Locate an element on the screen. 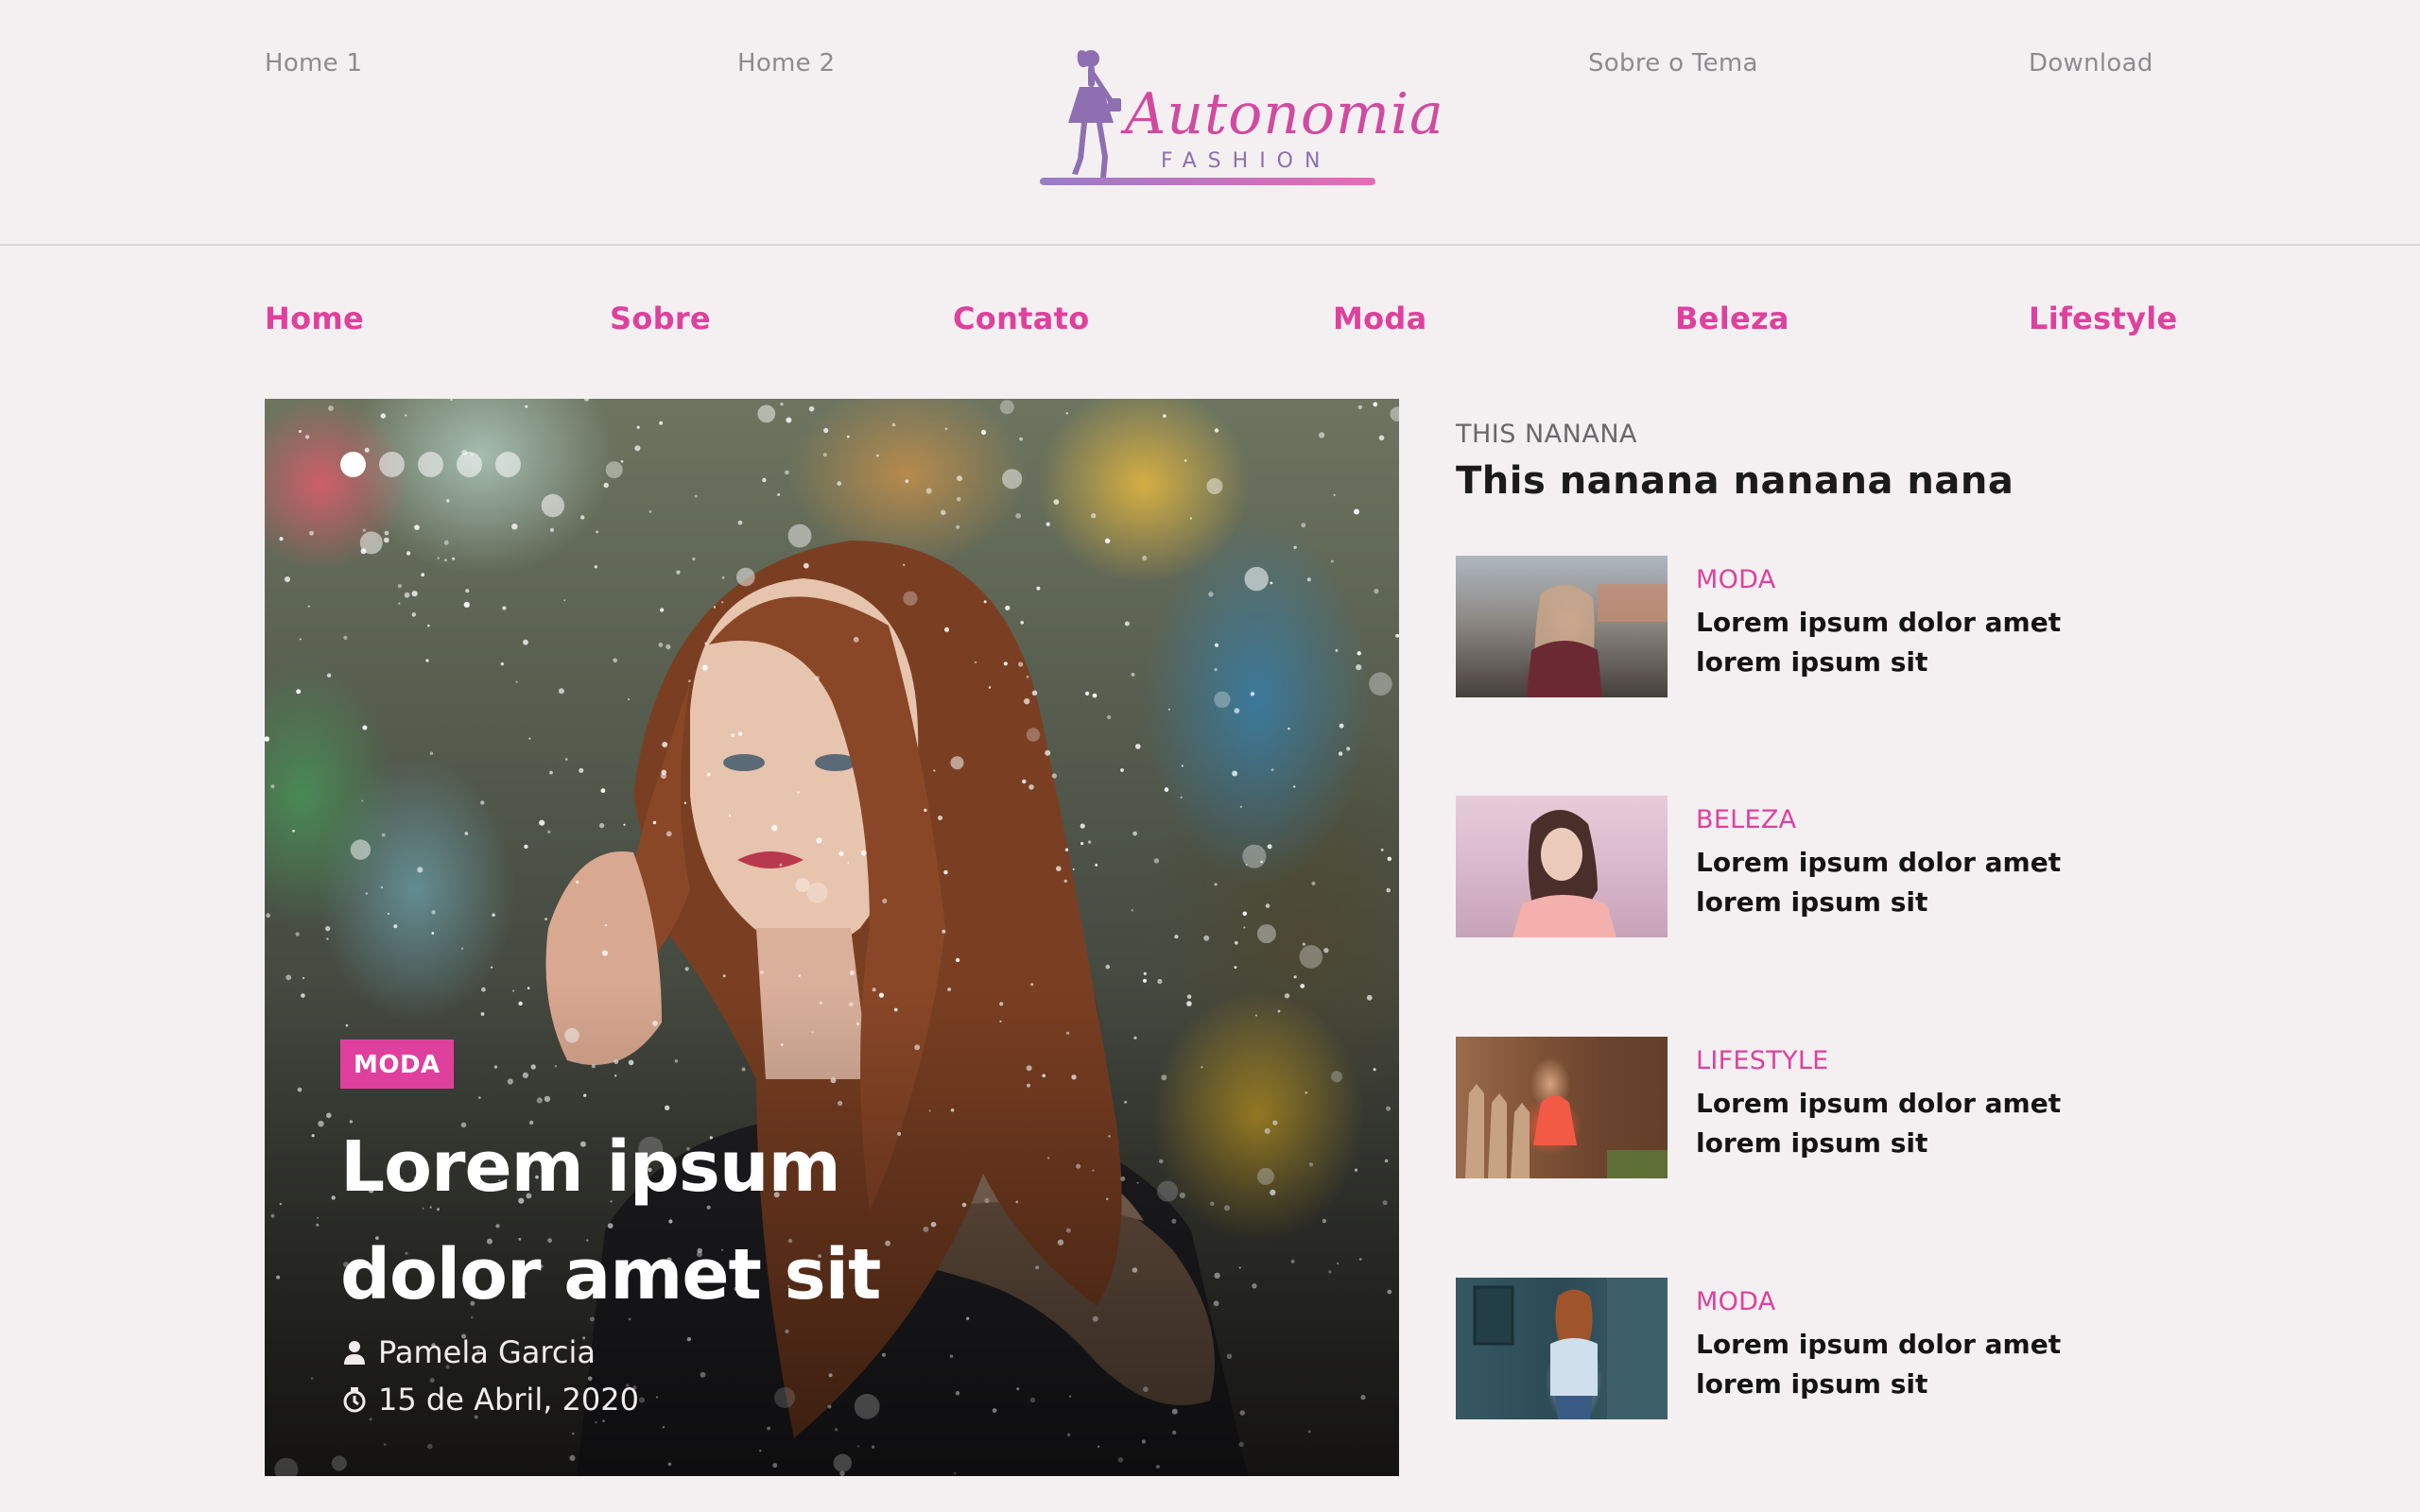  post-category: BELEZA is located at coordinates (1746, 819).